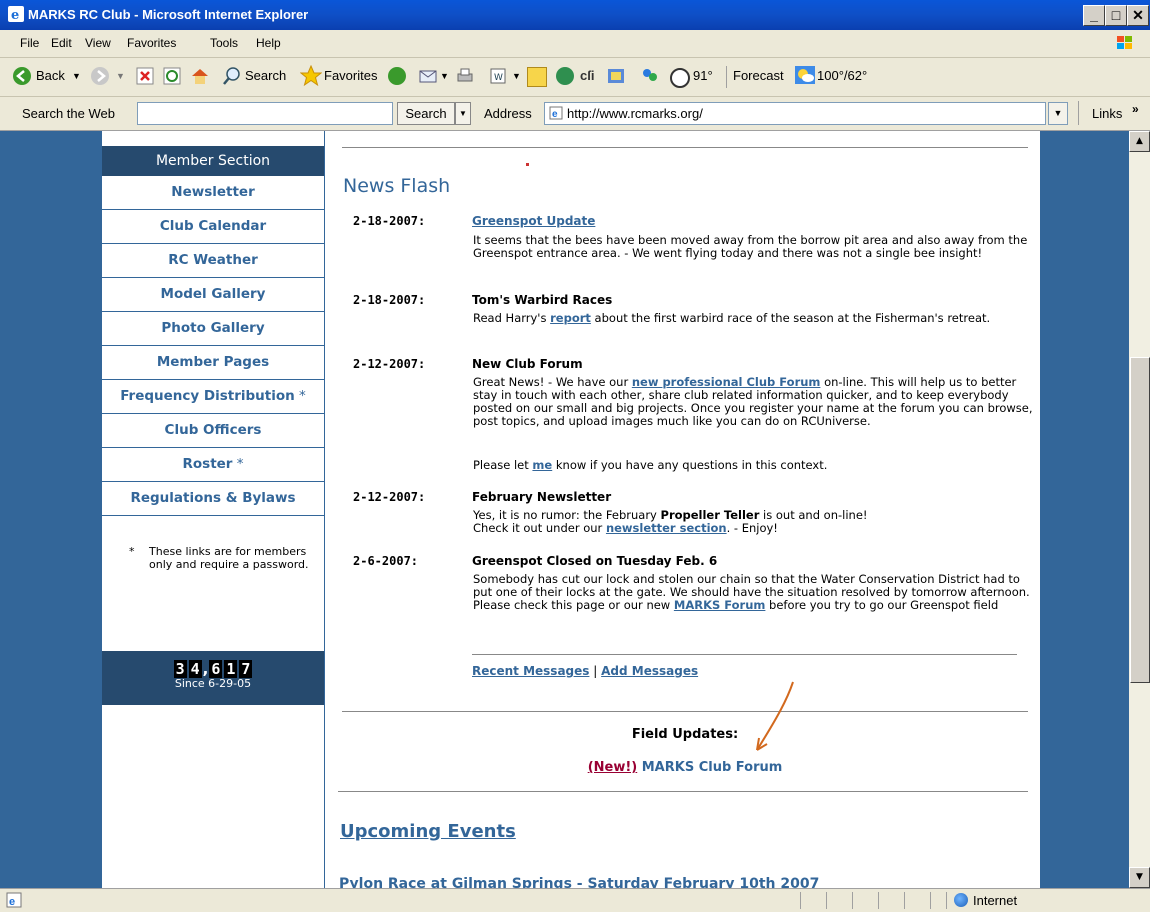 The height and width of the screenshot is (912, 1150). I want to click on nav-label: Model Gallery, so click(213, 294).